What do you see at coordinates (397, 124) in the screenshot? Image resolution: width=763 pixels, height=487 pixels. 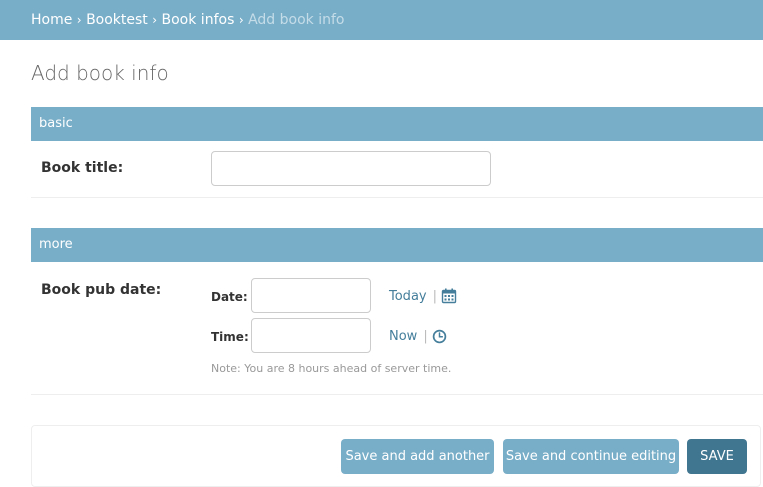 I see `fieldset-basic-header: basic` at bounding box center [397, 124].